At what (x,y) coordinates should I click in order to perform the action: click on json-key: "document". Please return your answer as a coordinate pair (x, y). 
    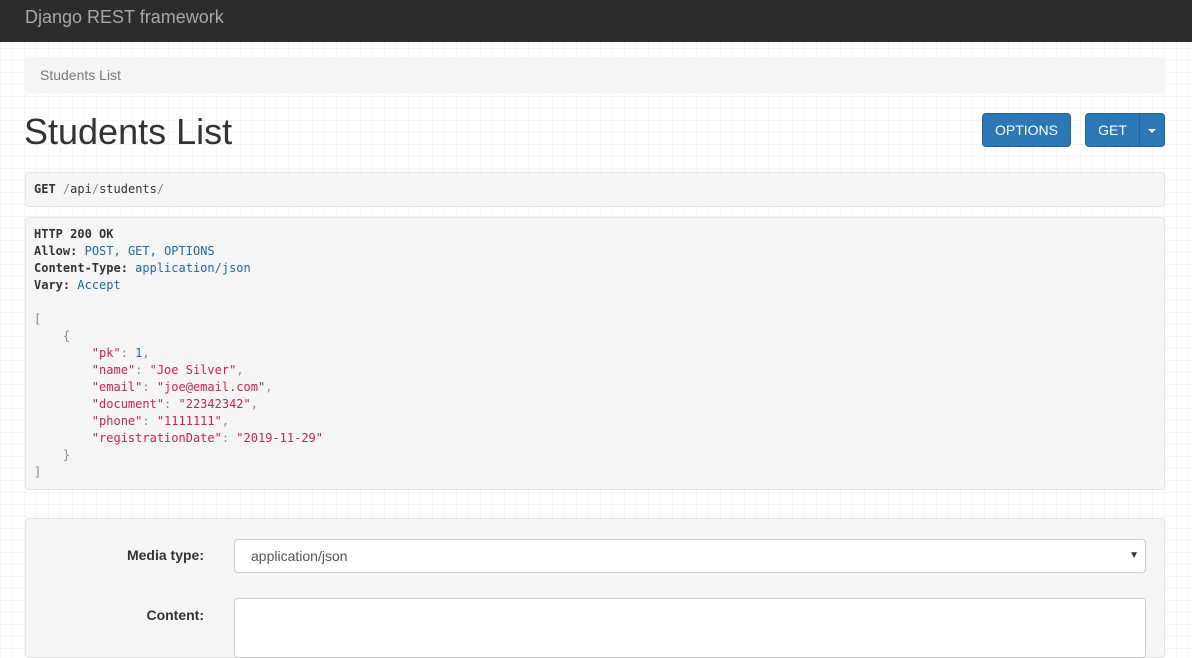
    Looking at the image, I should click on (128, 404).